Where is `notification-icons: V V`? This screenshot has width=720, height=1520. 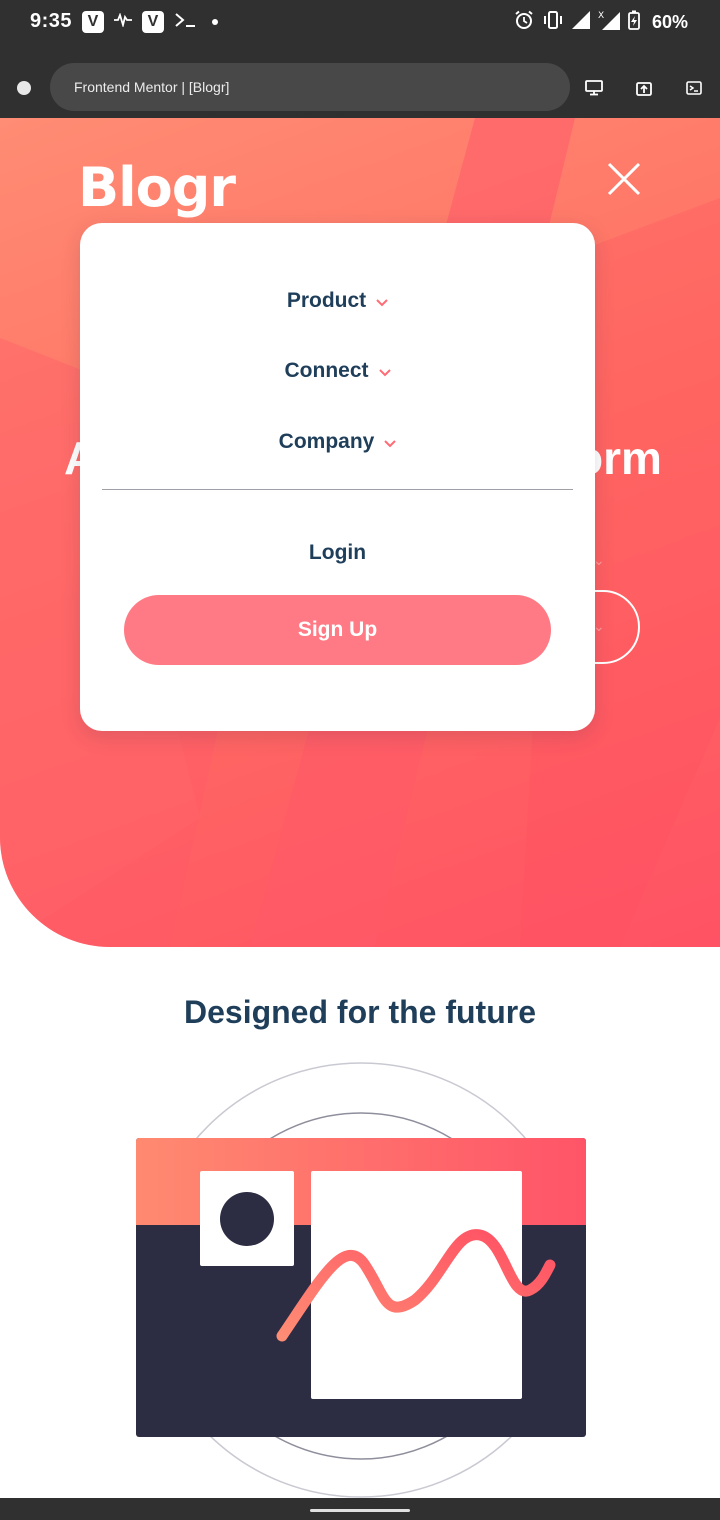
notification-icons: V V is located at coordinates (150, 22).